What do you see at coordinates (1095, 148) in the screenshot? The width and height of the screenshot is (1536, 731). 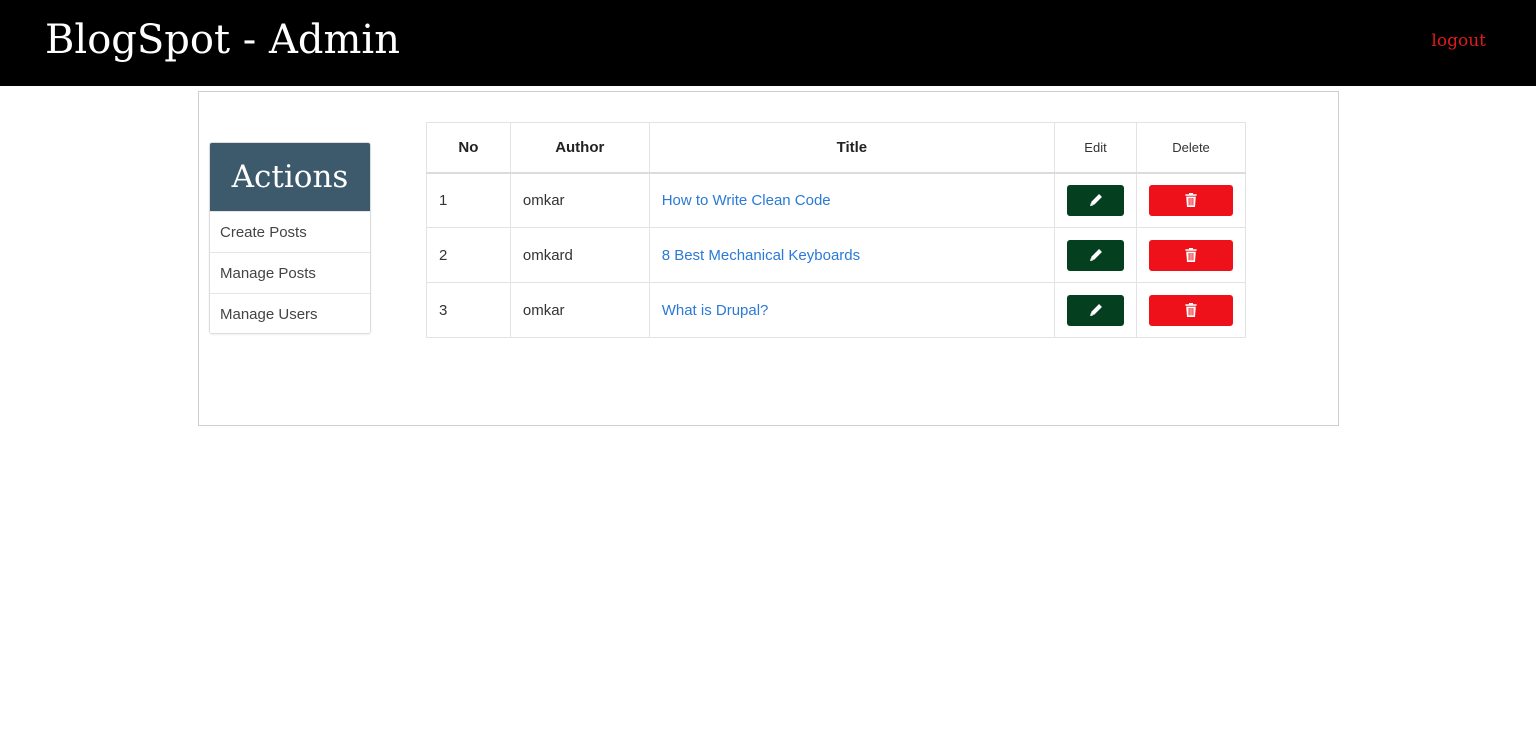 I see `column-header-edit: Edit` at bounding box center [1095, 148].